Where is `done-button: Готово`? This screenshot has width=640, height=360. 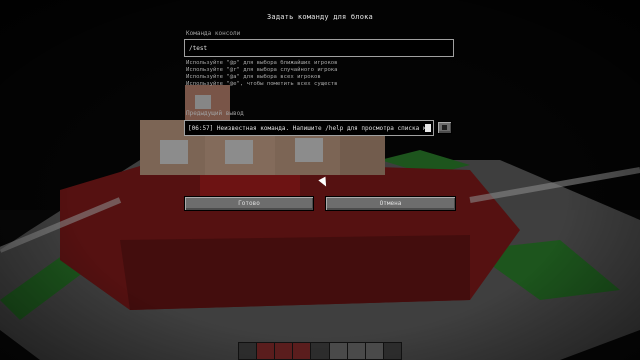
done-button: Готово is located at coordinates (249, 203).